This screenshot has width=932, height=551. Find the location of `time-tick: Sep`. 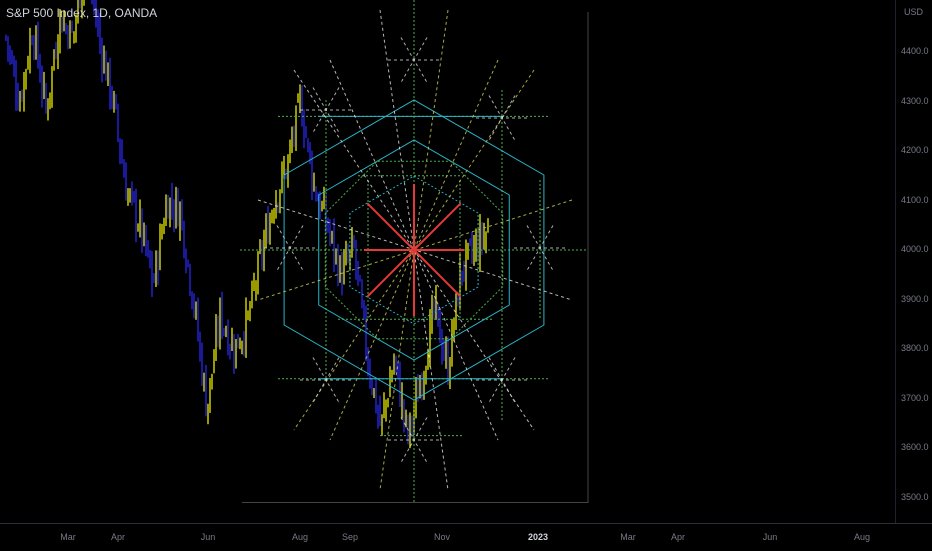

time-tick: Sep is located at coordinates (350, 537).